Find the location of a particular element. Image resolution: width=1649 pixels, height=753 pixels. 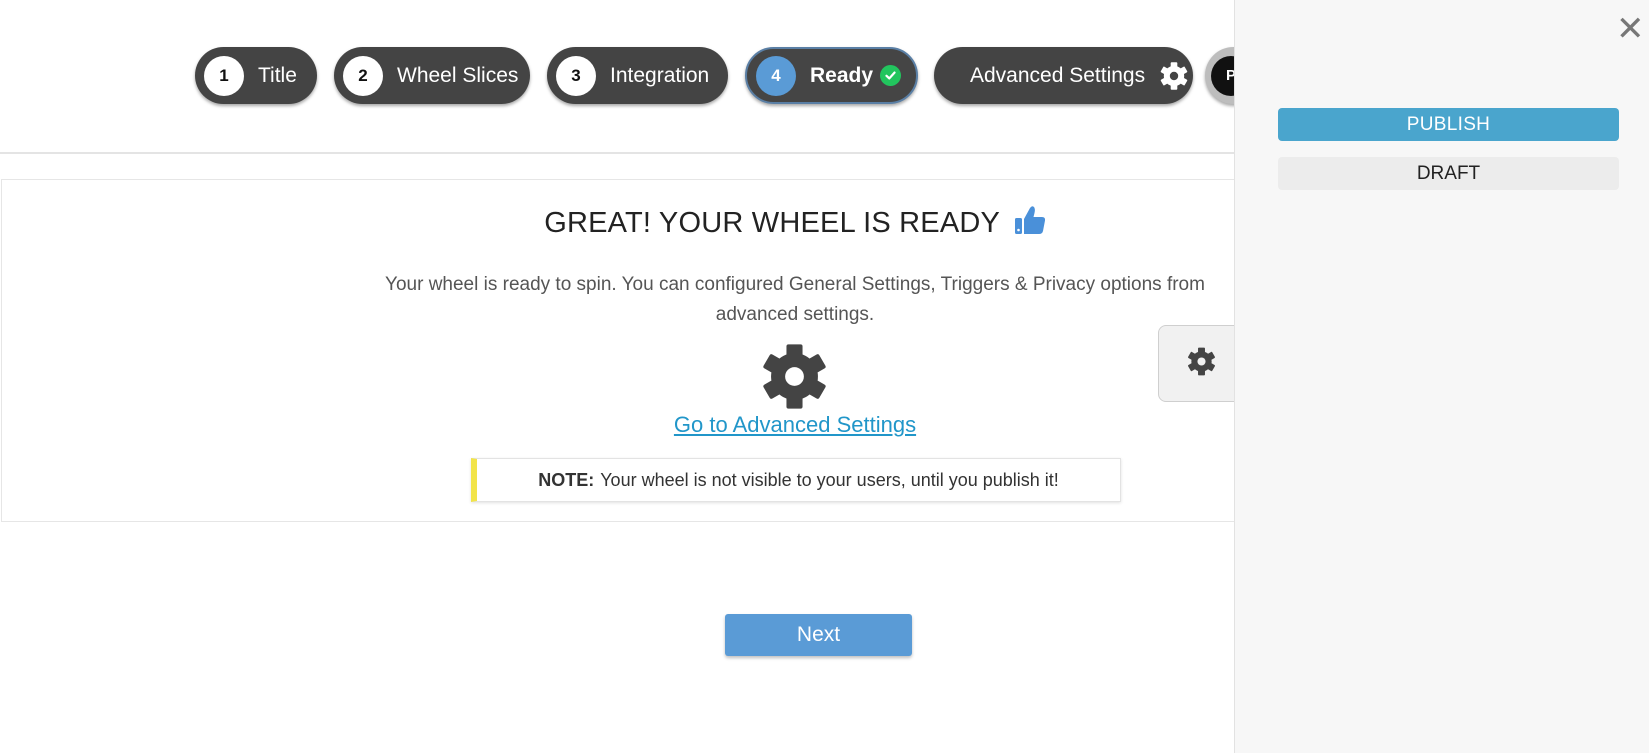

card-title-text: GREAT! YOUR WHEEL IS READY is located at coordinates (772, 223).